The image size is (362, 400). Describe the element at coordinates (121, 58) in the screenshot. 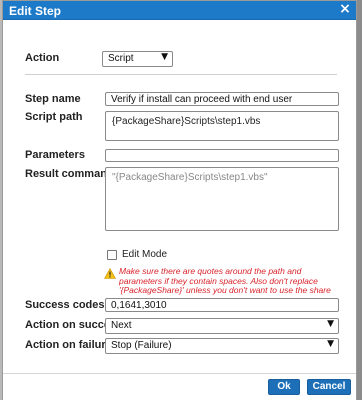

I see `action-select-value: Script` at that location.